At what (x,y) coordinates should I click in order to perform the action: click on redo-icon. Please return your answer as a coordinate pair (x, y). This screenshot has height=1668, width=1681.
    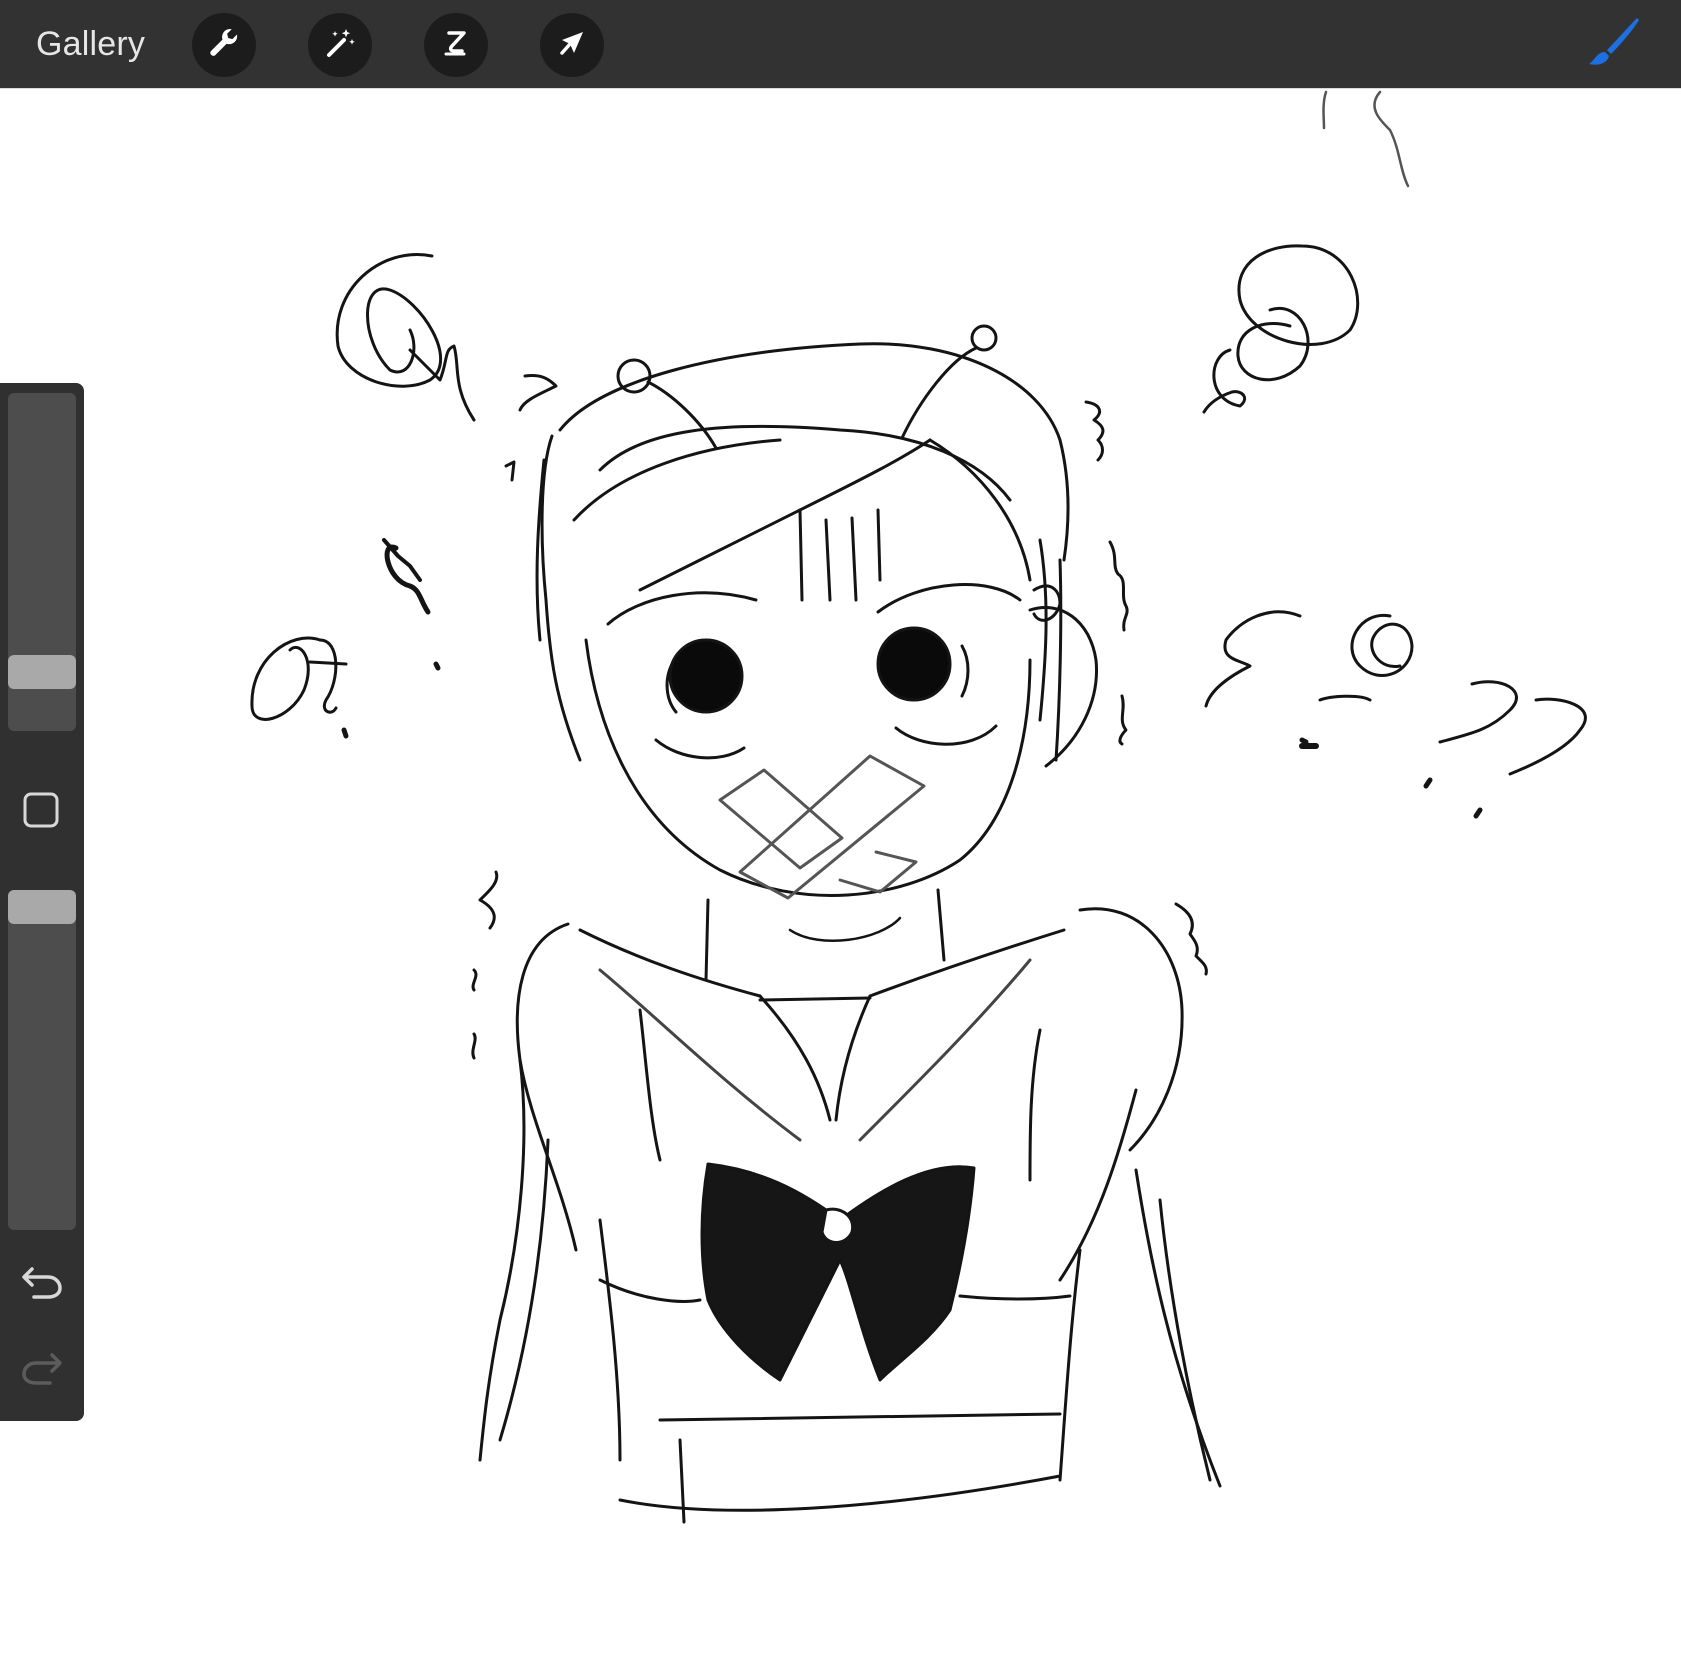
    Looking at the image, I should click on (42, 1369).